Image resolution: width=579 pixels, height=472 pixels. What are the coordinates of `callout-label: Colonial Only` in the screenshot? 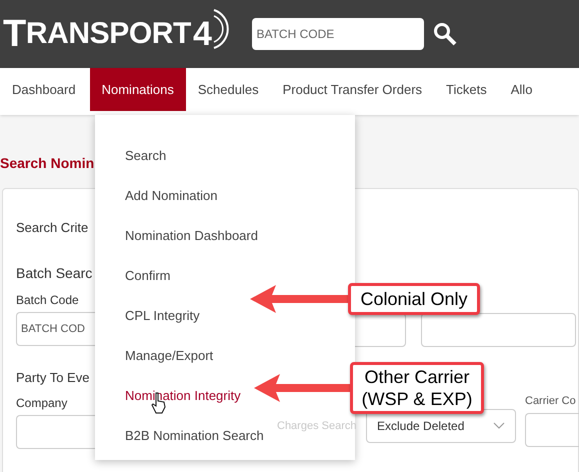 It's located at (414, 299).